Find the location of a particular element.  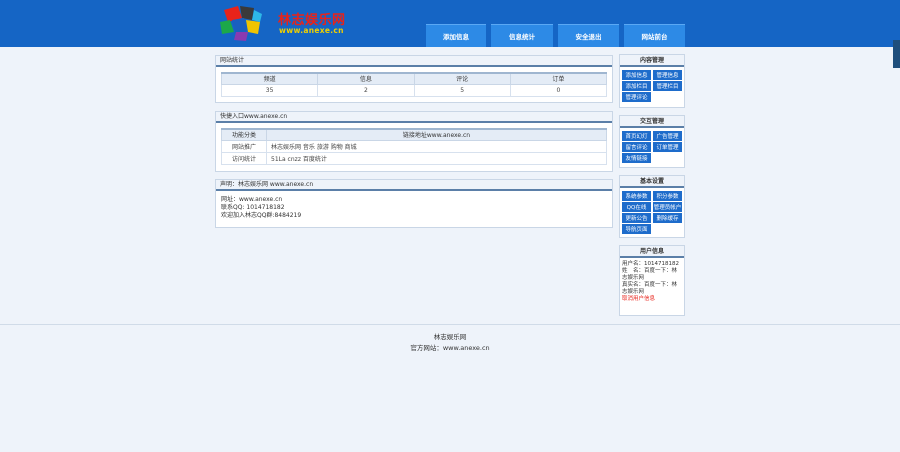

sidebar-basic-settings: 基本设置 系统参数 积分参数 QQ在线 管理员帐户 更新公告 删除缓存 导航页面 is located at coordinates (652, 206).